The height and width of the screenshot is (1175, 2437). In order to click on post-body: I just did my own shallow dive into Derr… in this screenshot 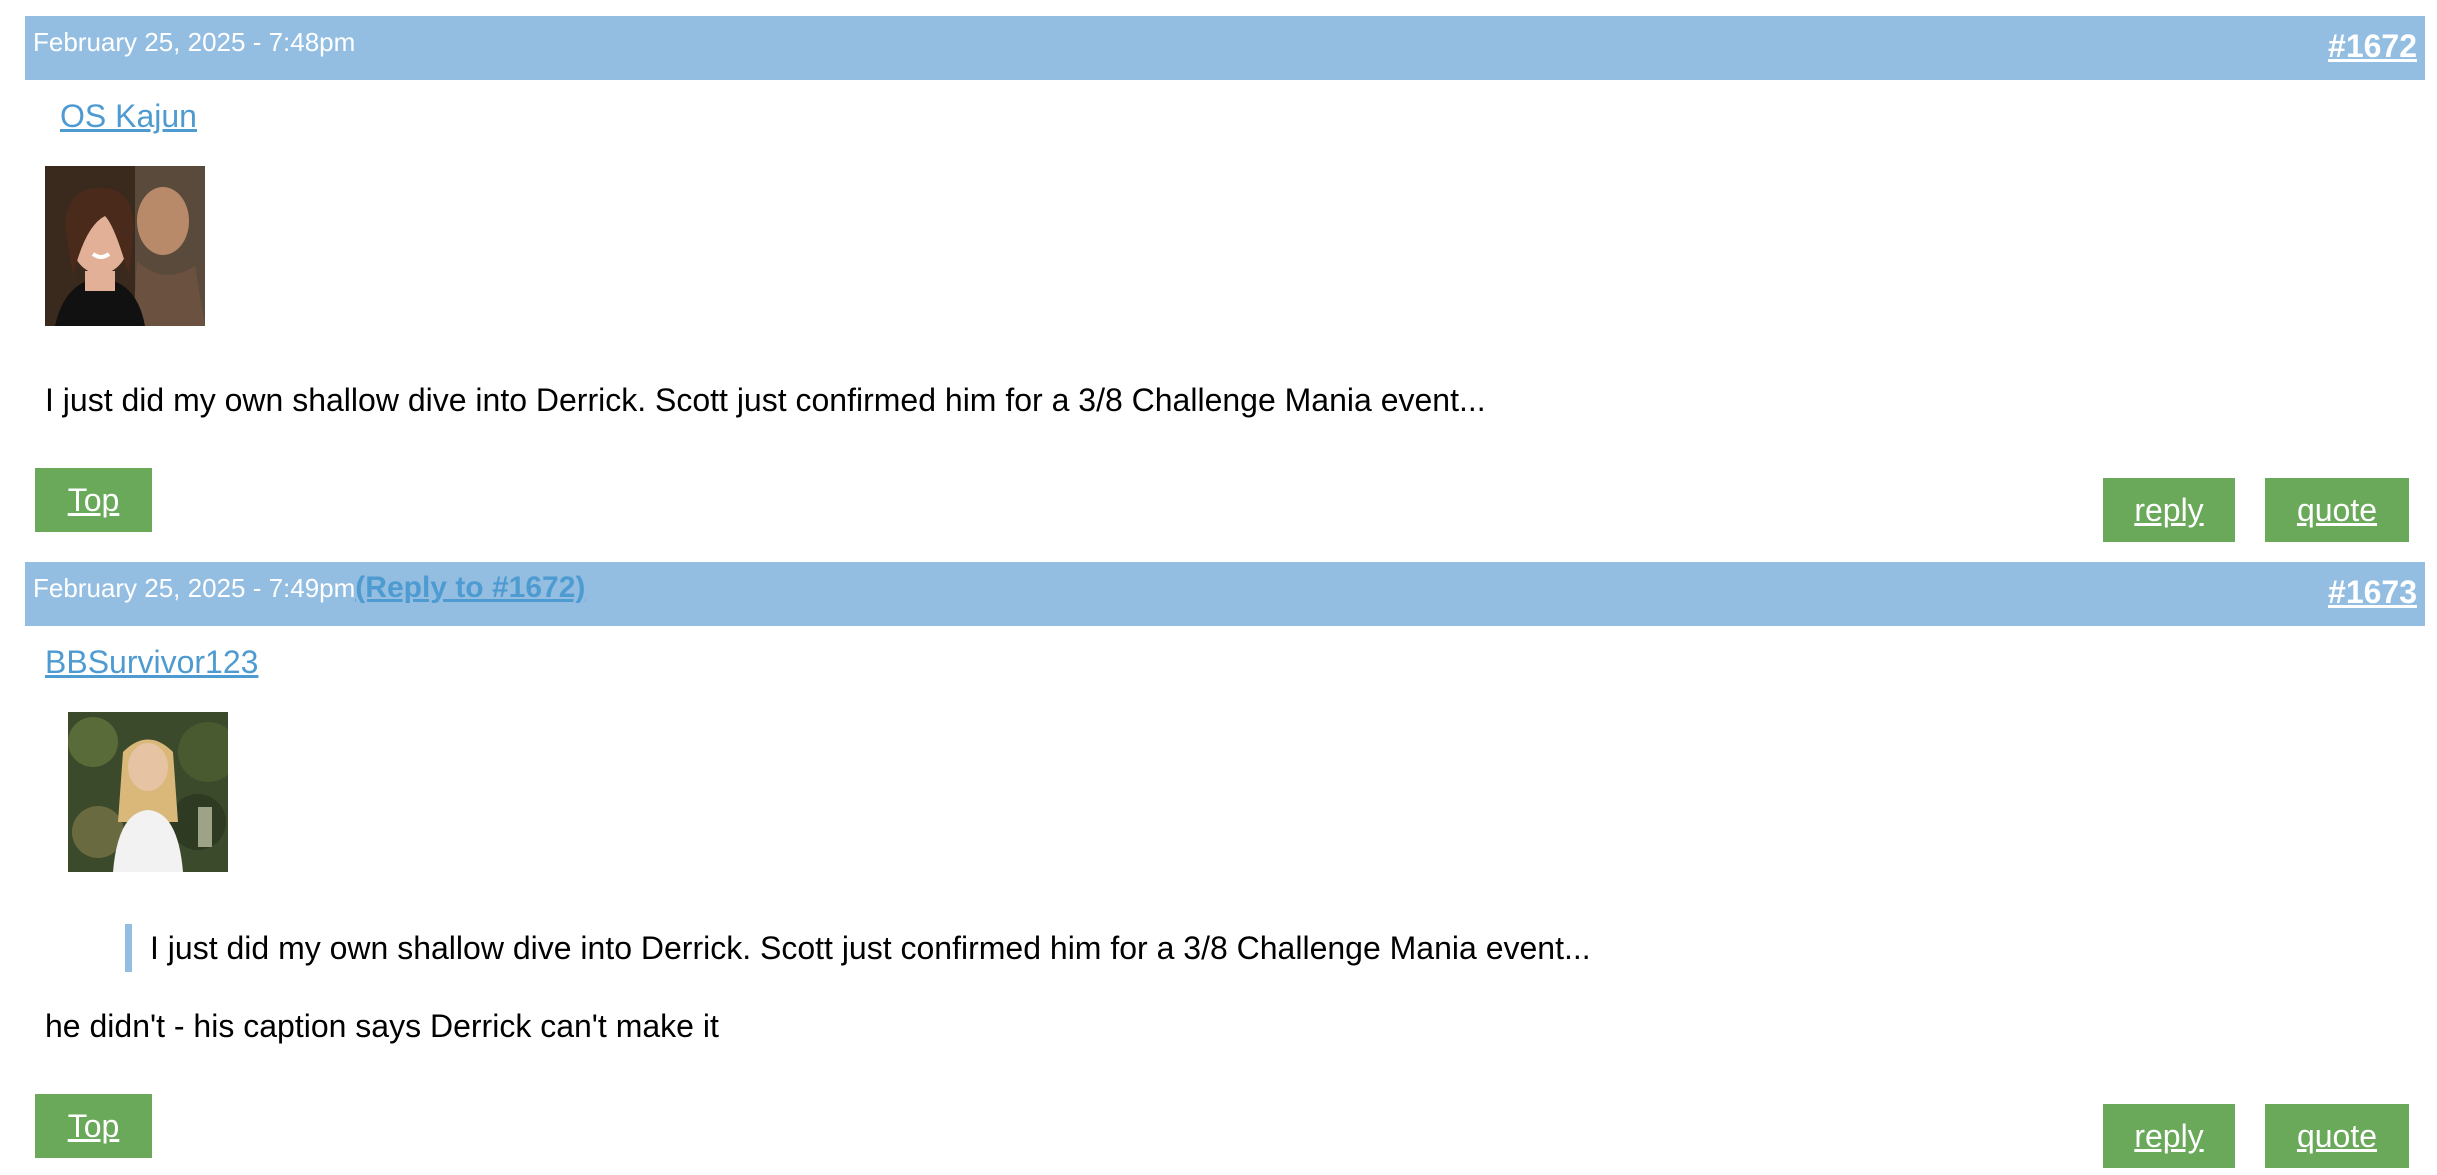, I will do `click(765, 400)`.